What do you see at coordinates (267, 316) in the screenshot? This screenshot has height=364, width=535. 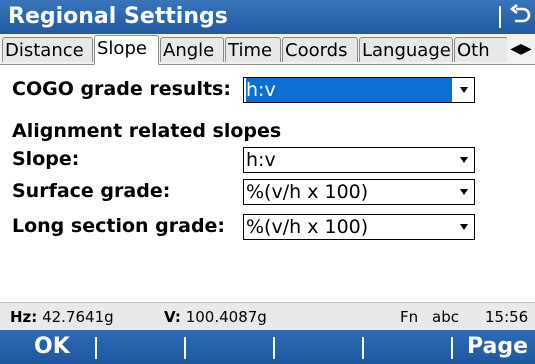 I see `status-bar: Hz: 42.7641g V: 100.4087g Fn abc 15:56` at bounding box center [267, 316].